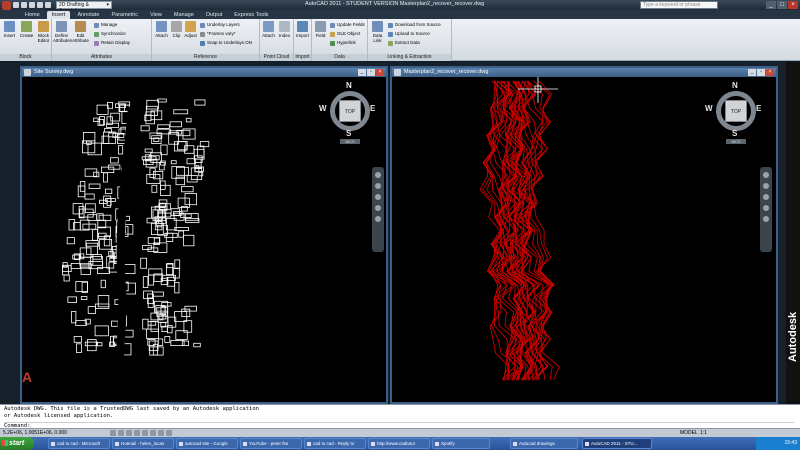 The image size is (800, 450). Describe the element at coordinates (284, 29) in the screenshot. I see `index-button: Index` at that location.